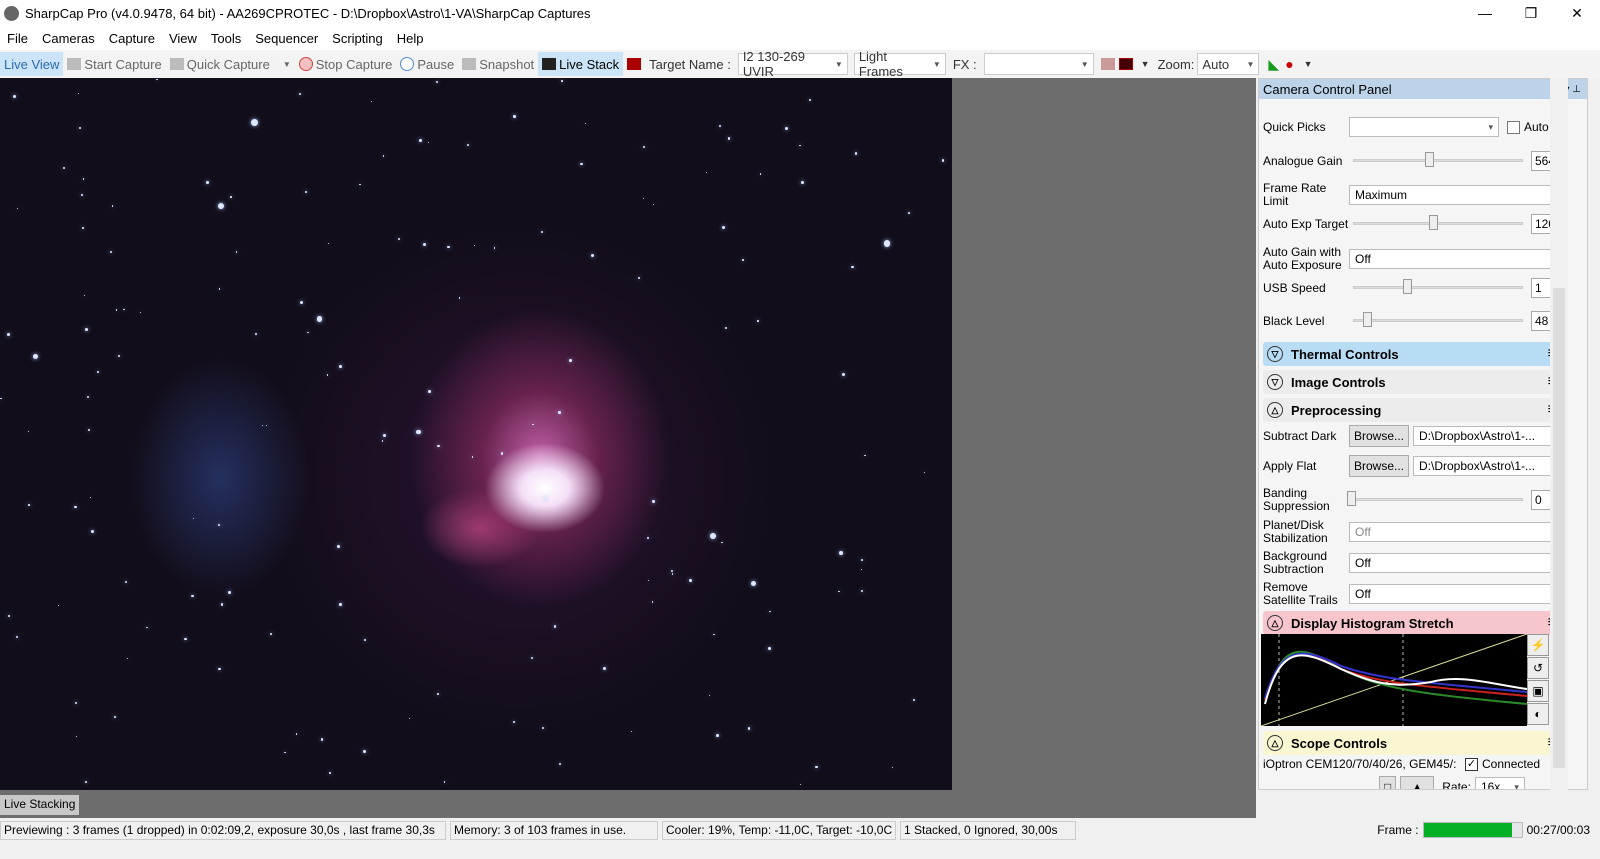  What do you see at coordinates (32, 64) in the screenshot?
I see `live-view-button: Live View` at bounding box center [32, 64].